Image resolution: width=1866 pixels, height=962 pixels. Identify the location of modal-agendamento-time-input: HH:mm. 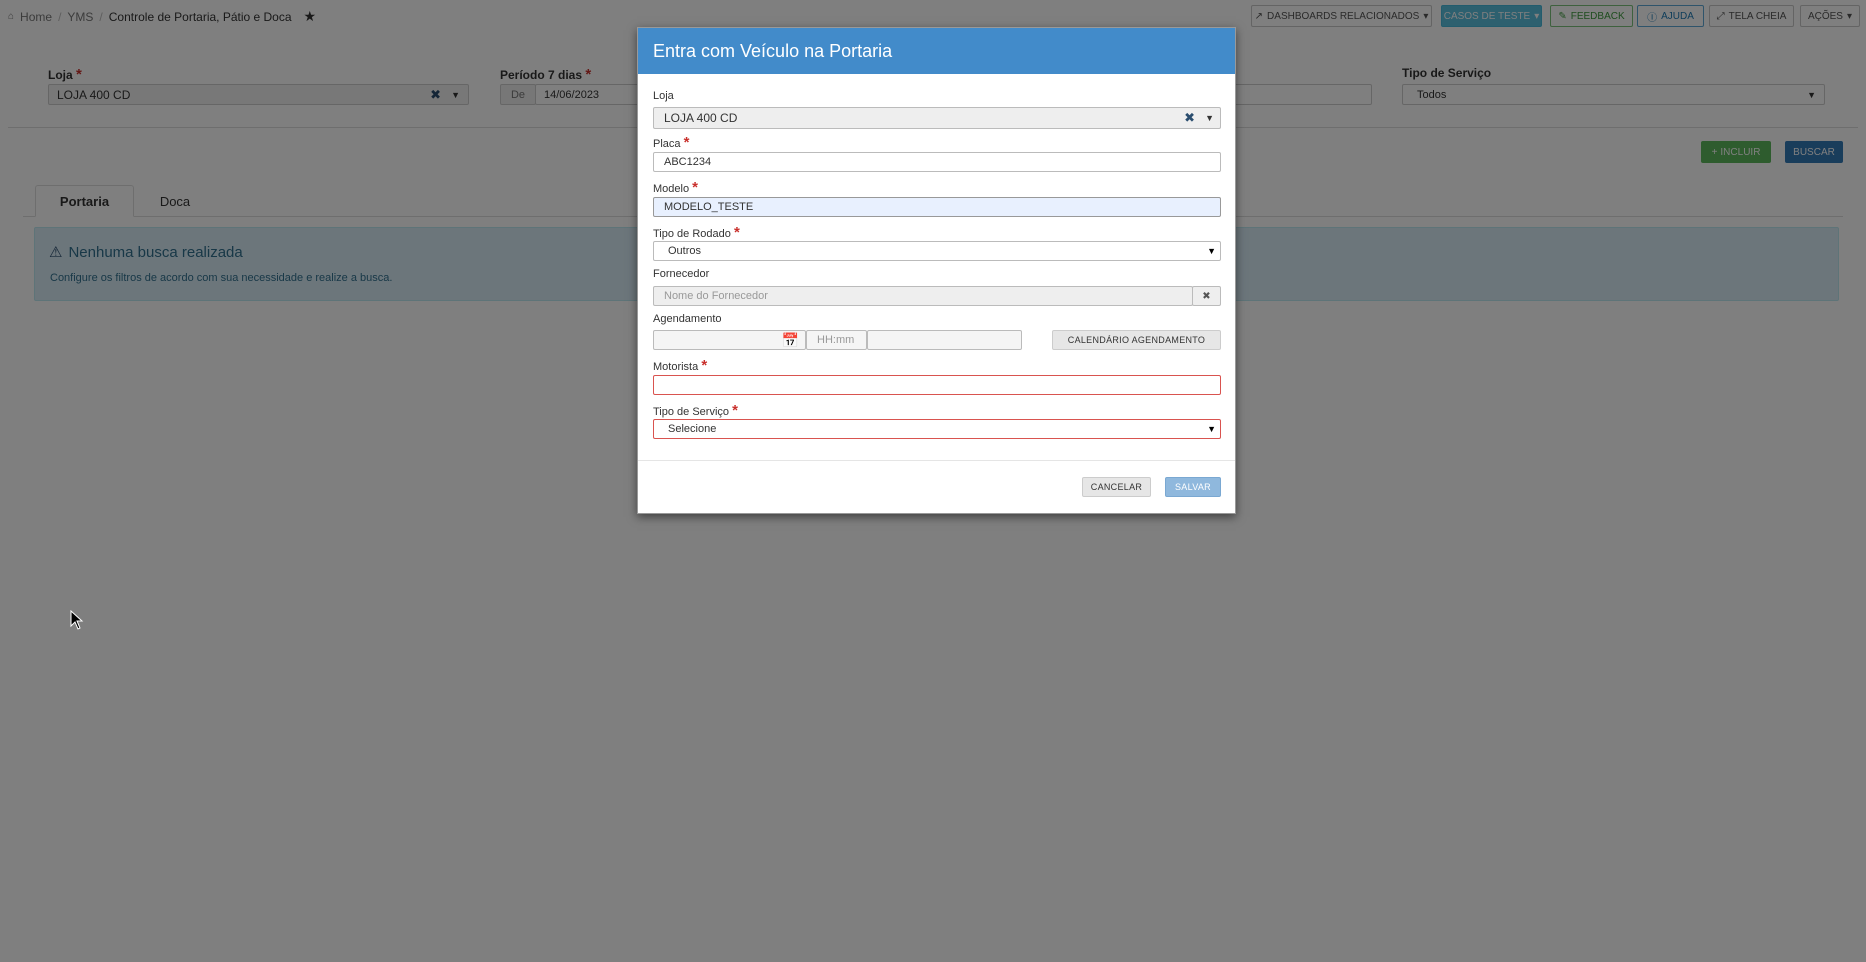
(836, 340).